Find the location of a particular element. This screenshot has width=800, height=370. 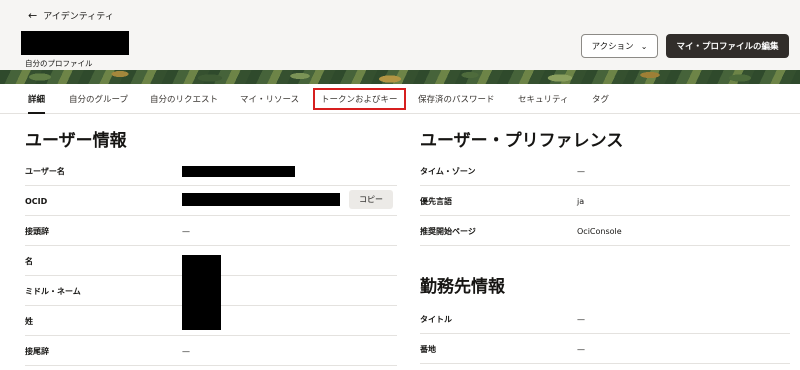

actions-menu-label: アクション is located at coordinates (612, 47).